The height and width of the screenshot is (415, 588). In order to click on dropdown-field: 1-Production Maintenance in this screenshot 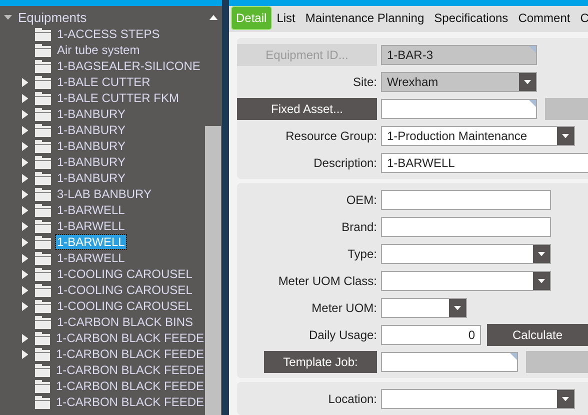, I will do `click(478, 136)`.